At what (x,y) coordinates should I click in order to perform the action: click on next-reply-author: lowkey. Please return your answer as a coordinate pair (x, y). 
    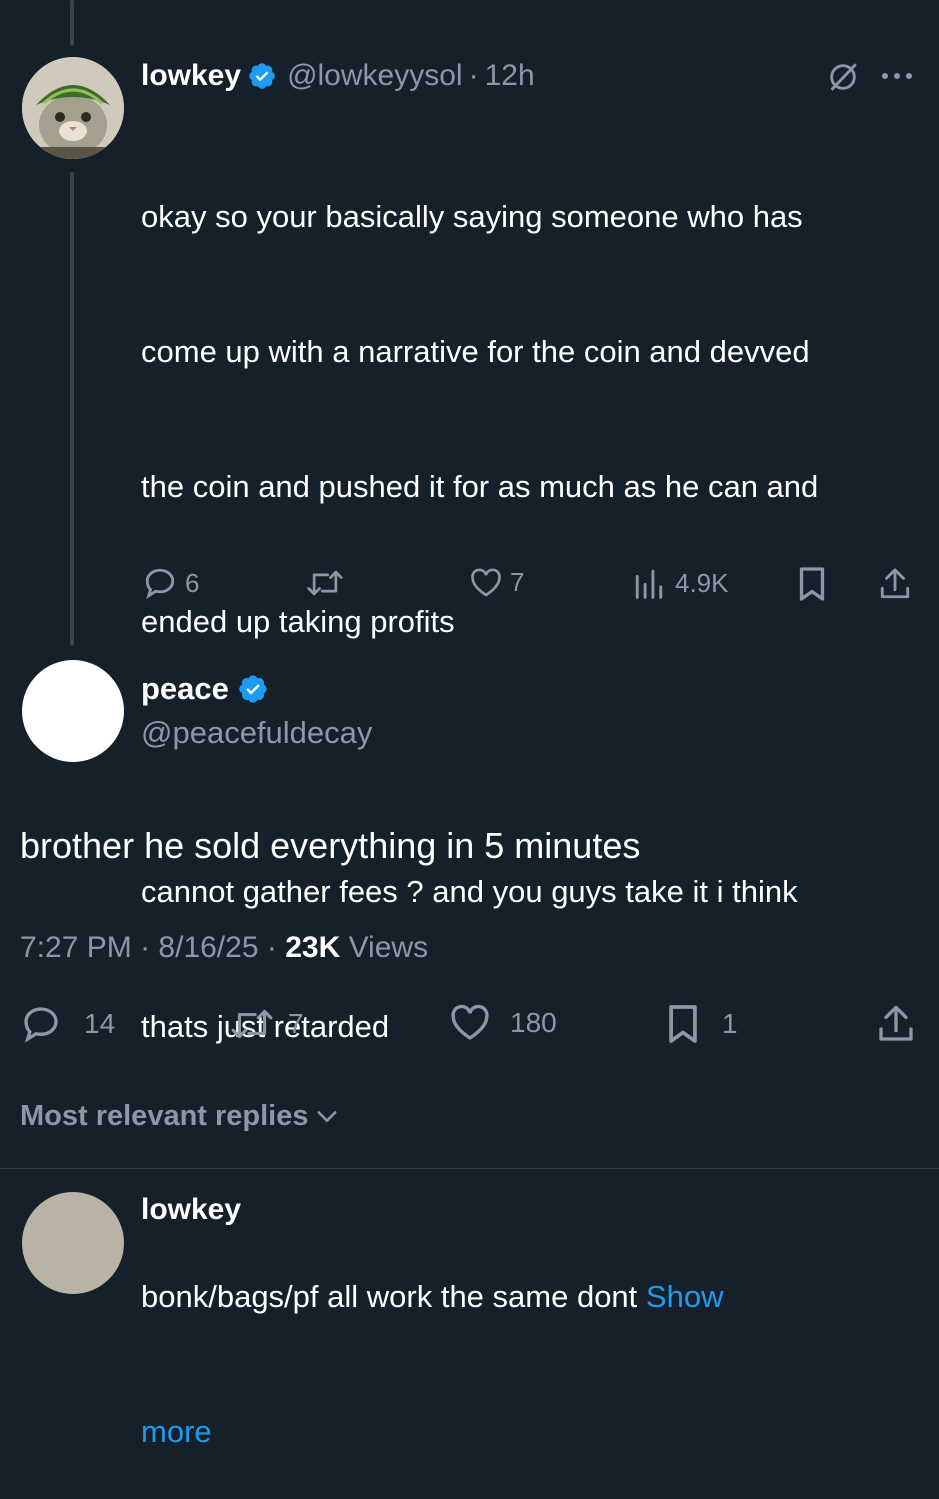
    Looking at the image, I should click on (191, 1210).